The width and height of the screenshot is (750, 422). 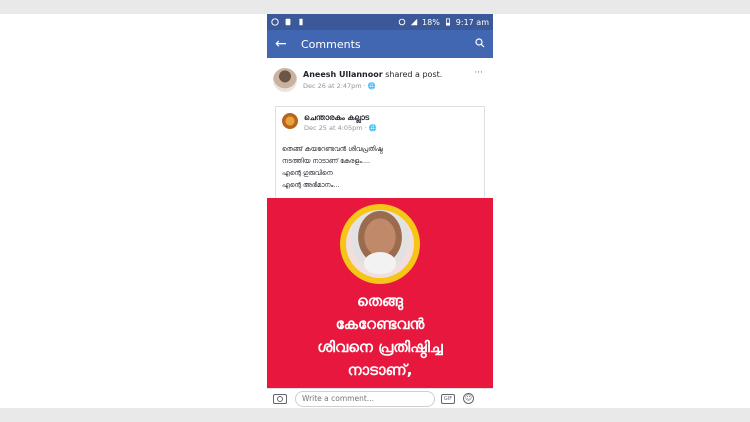 What do you see at coordinates (478, 73) in the screenshot?
I see `more-options-icon: ···` at bounding box center [478, 73].